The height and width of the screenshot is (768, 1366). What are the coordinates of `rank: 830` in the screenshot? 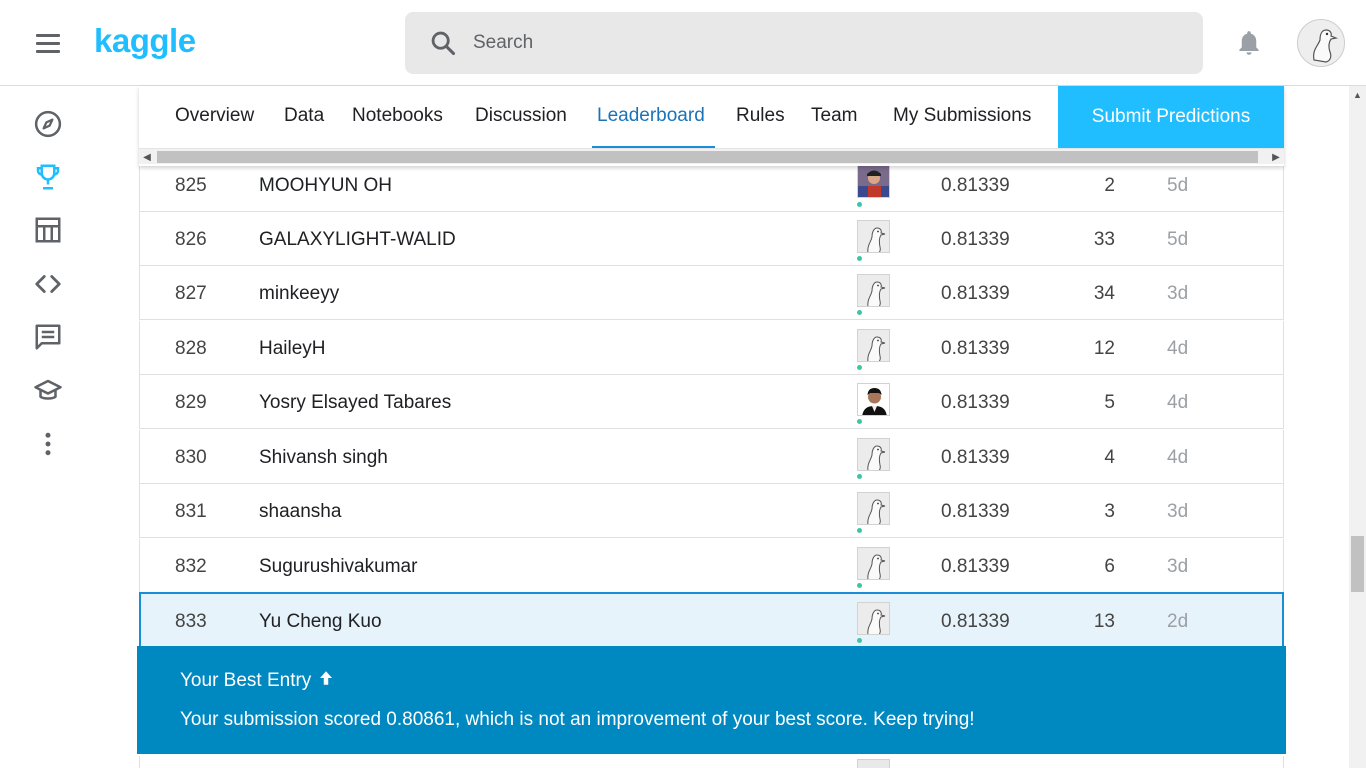 It's located at (191, 457).